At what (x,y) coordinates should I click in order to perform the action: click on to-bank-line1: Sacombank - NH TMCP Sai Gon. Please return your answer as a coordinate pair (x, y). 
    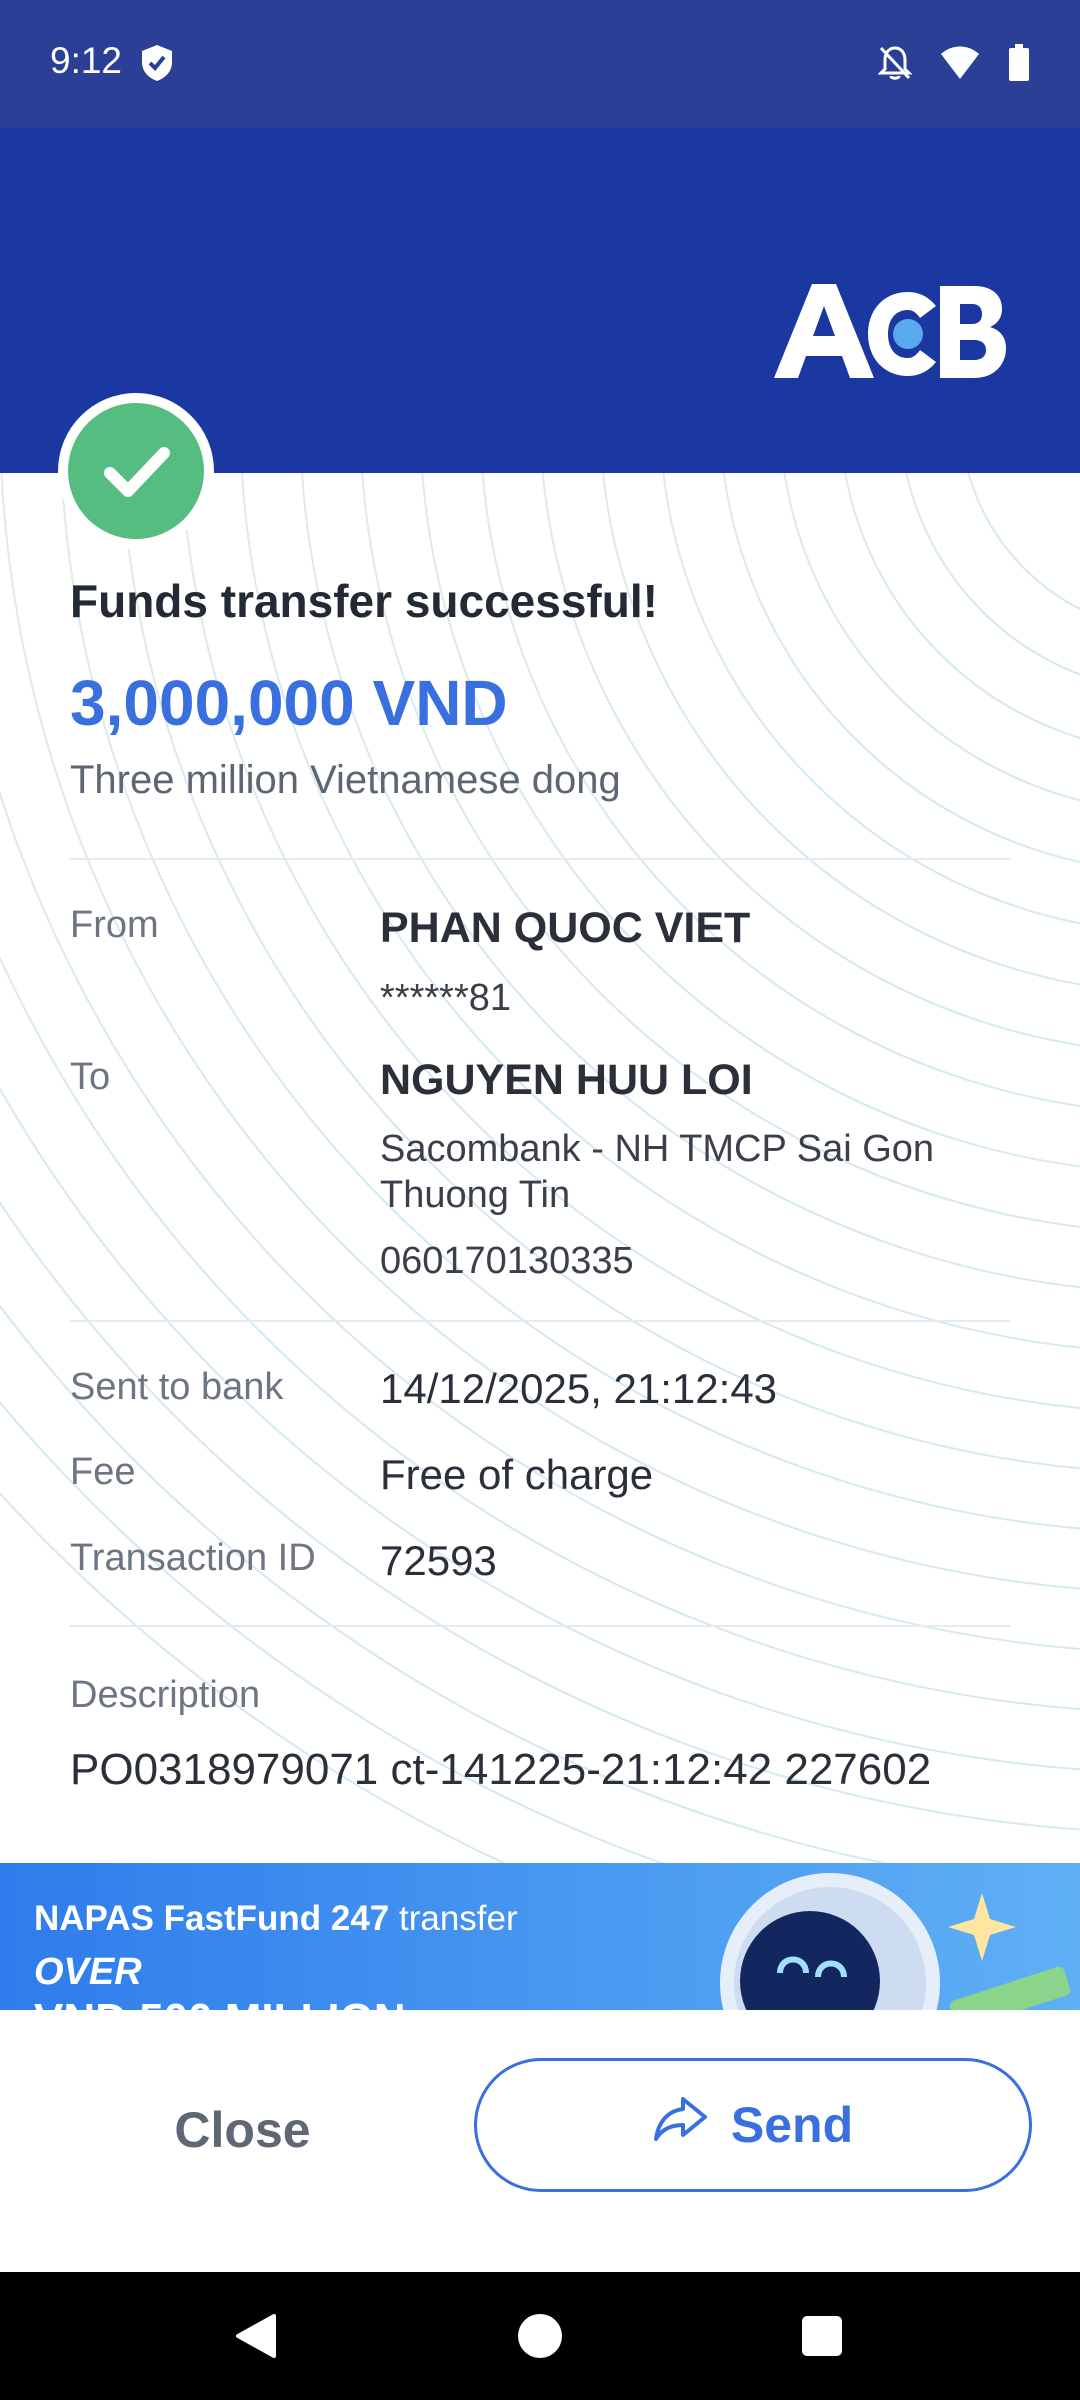
    Looking at the image, I should click on (657, 1149).